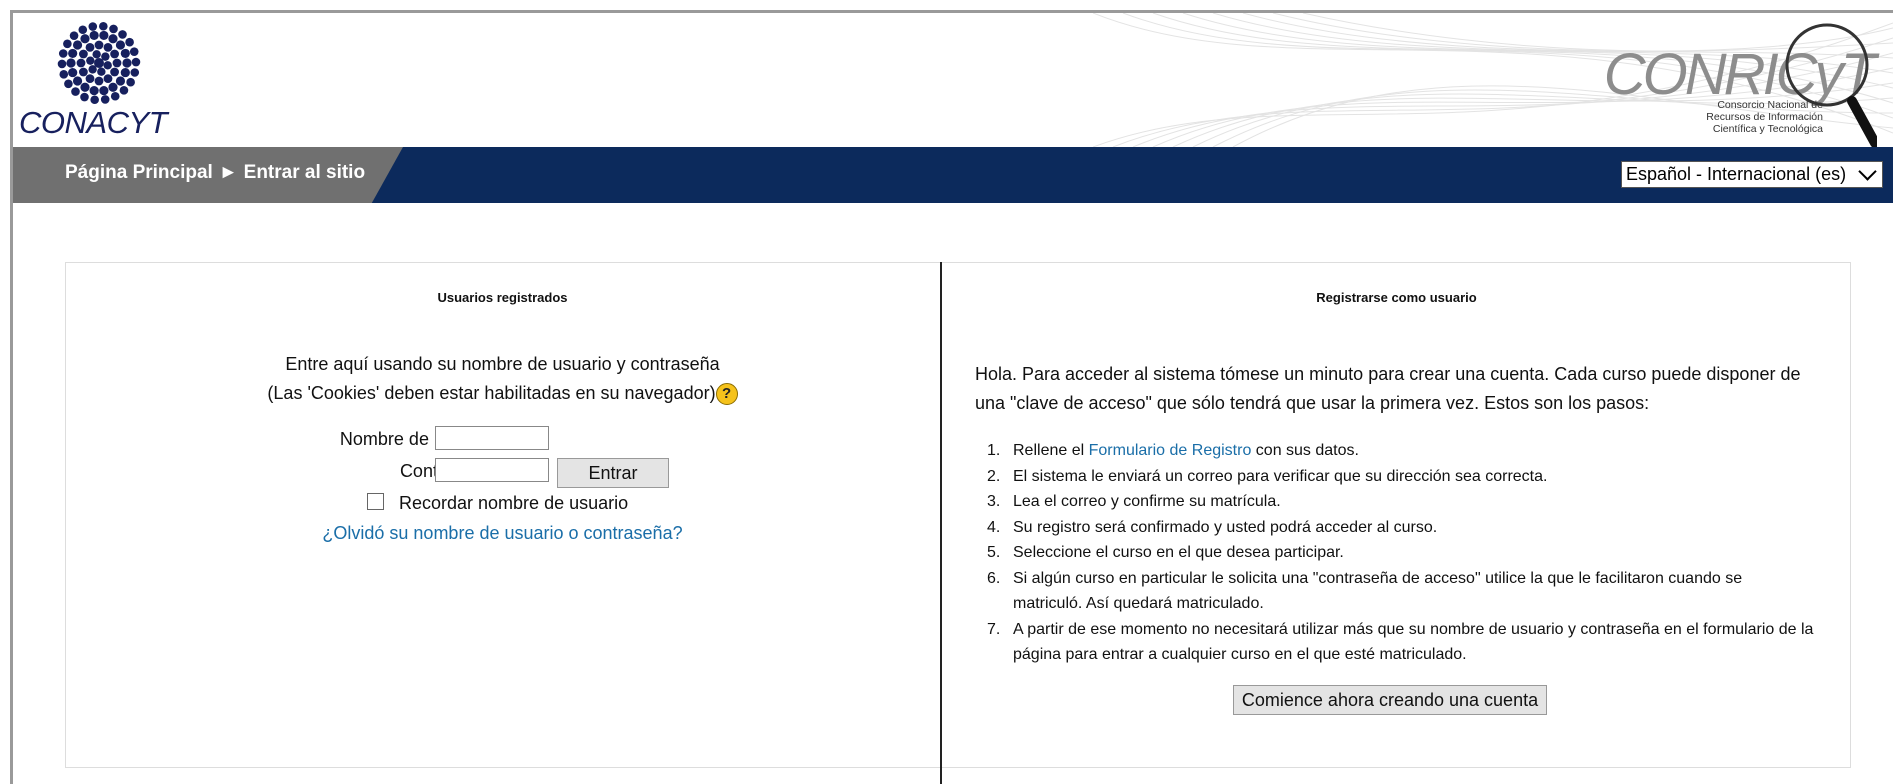 The image size is (1893, 784). What do you see at coordinates (375, 501) in the screenshot?
I see `remember-username-checkbox` at bounding box center [375, 501].